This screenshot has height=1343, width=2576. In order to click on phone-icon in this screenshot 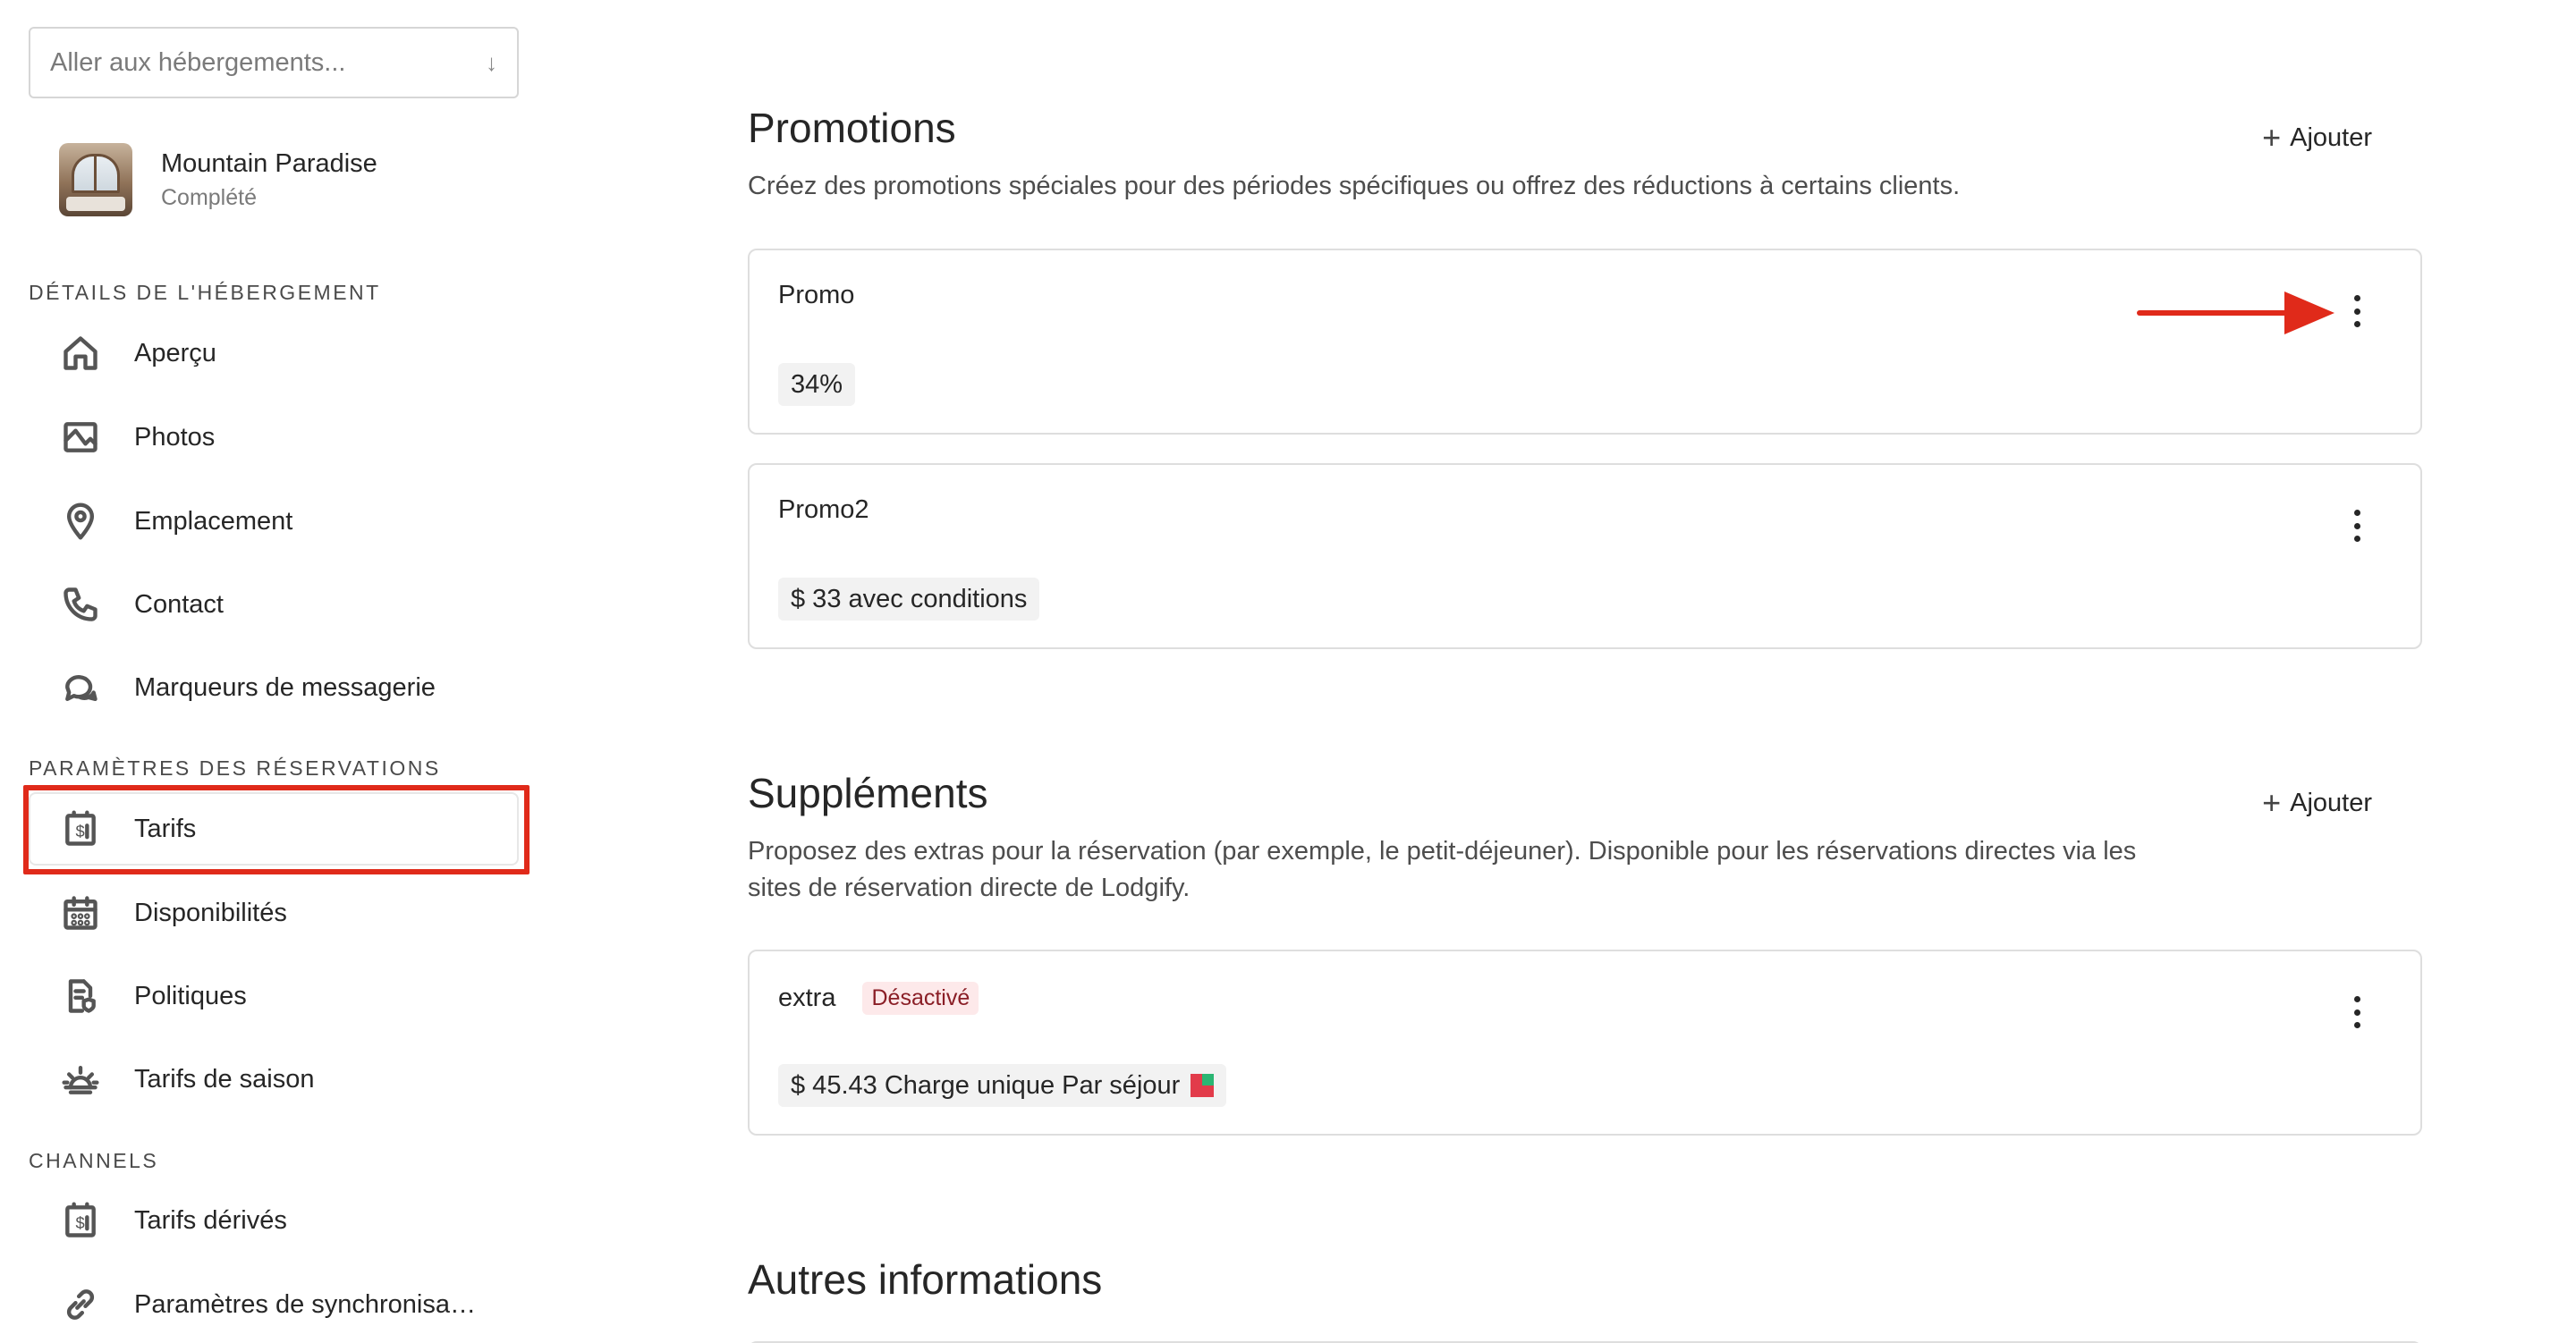, I will do `click(80, 604)`.